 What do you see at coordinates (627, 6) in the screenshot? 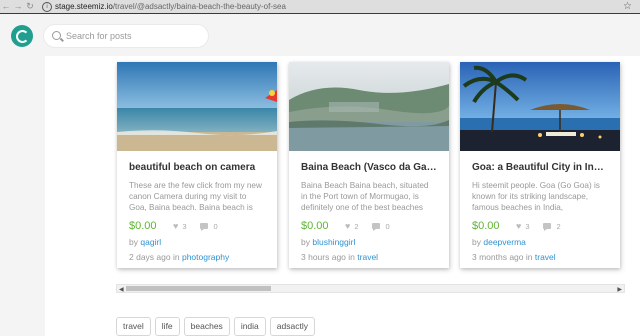
I see `bookmark-star-icon: ☆` at bounding box center [627, 6].